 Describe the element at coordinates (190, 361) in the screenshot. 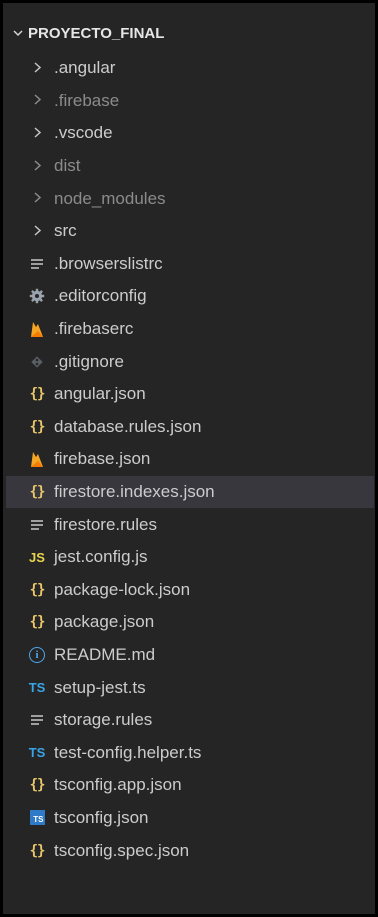

I see `file-item: .gitignore` at that location.